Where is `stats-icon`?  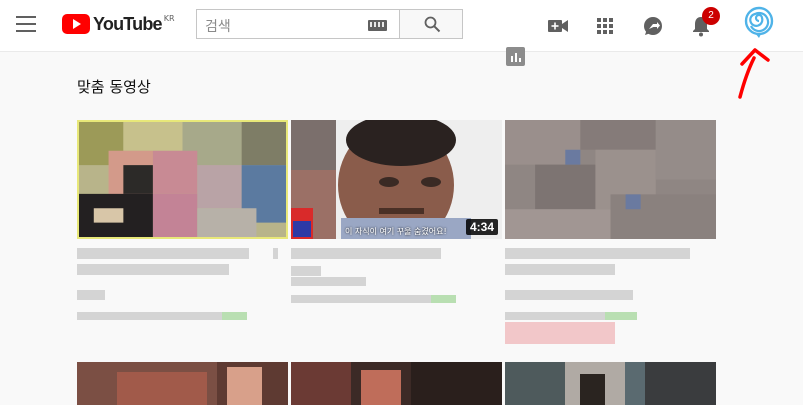
stats-icon is located at coordinates (515, 56).